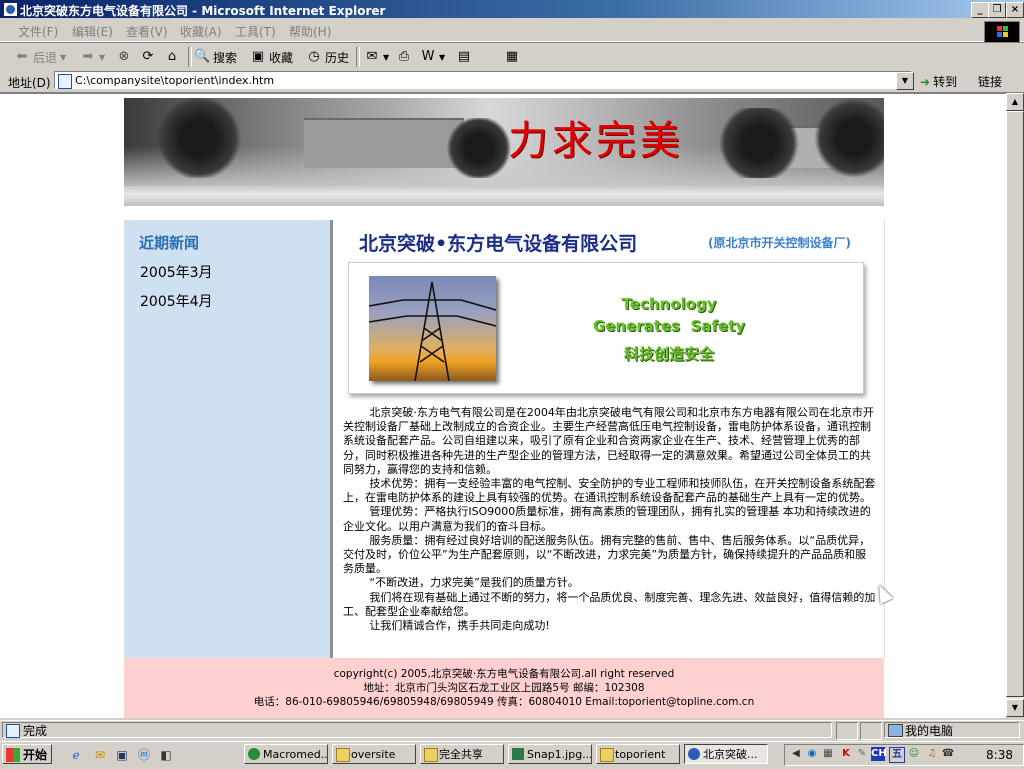  What do you see at coordinates (377, 57) in the screenshot?
I see `mail-button: ✉ ▼` at bounding box center [377, 57].